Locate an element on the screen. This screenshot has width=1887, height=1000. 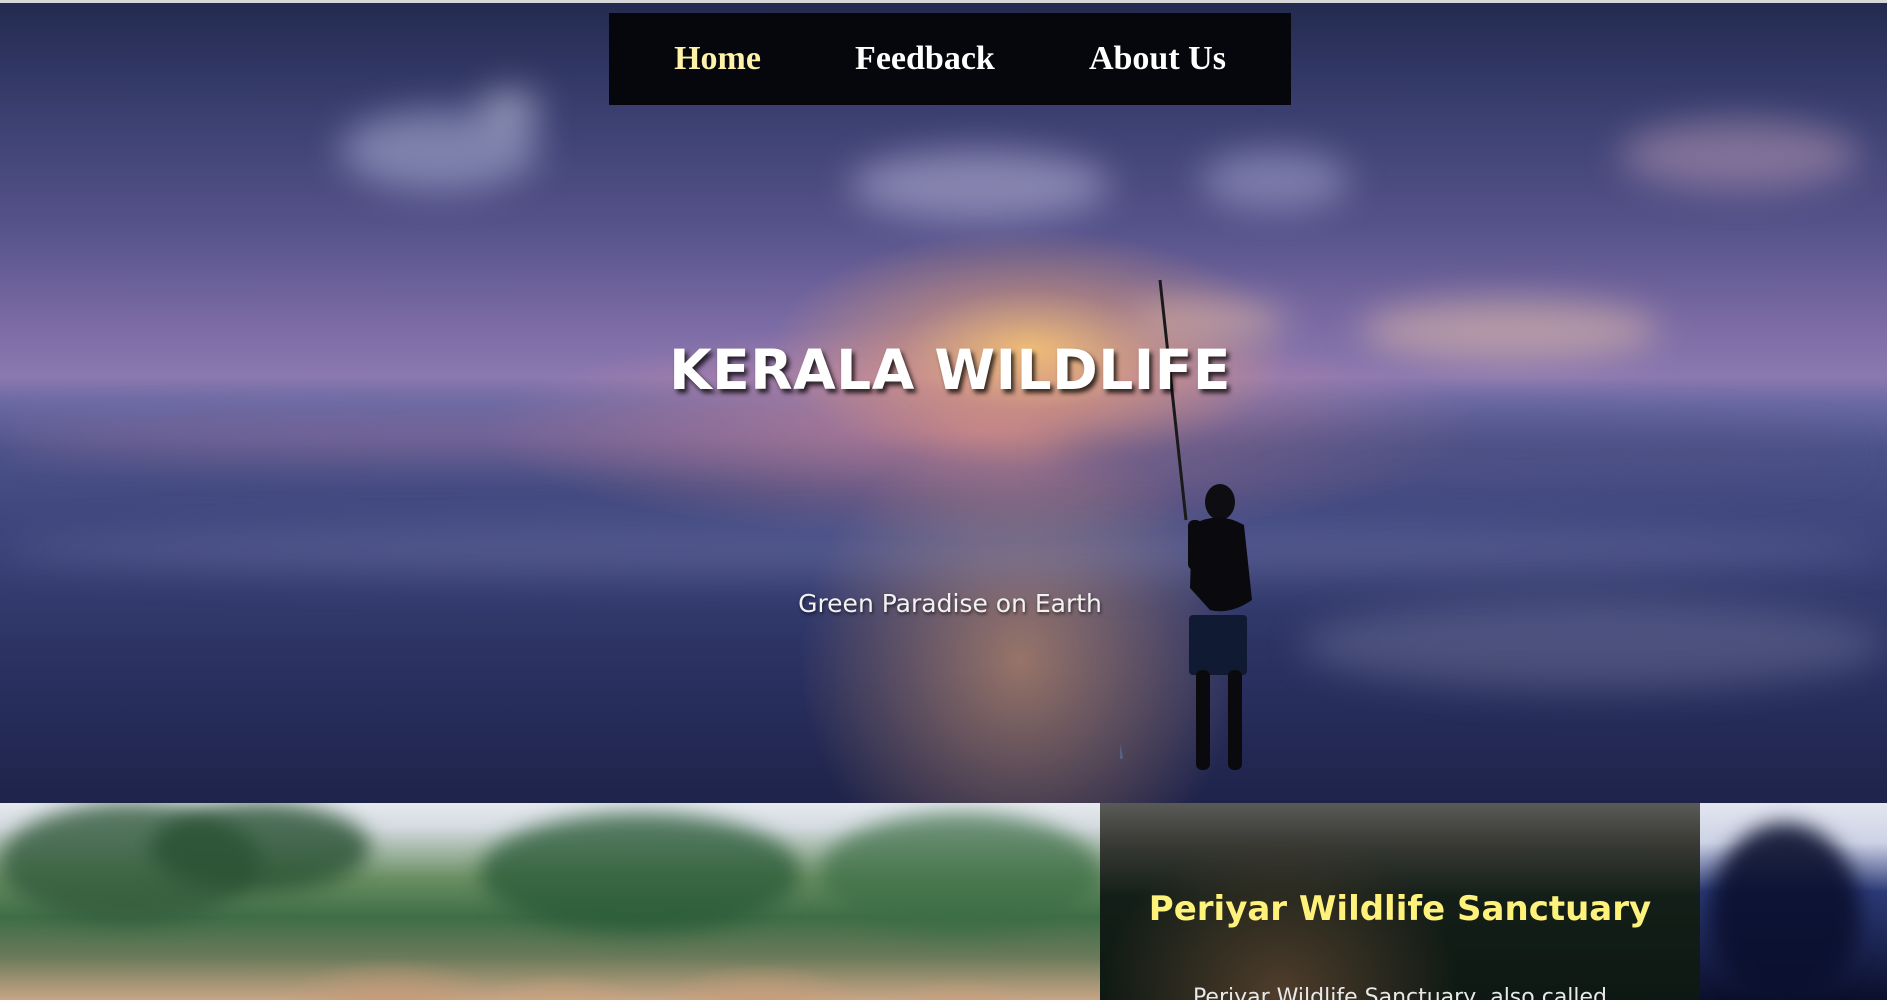
hero-title: KERALA WILDLIFE is located at coordinates (950, 370).